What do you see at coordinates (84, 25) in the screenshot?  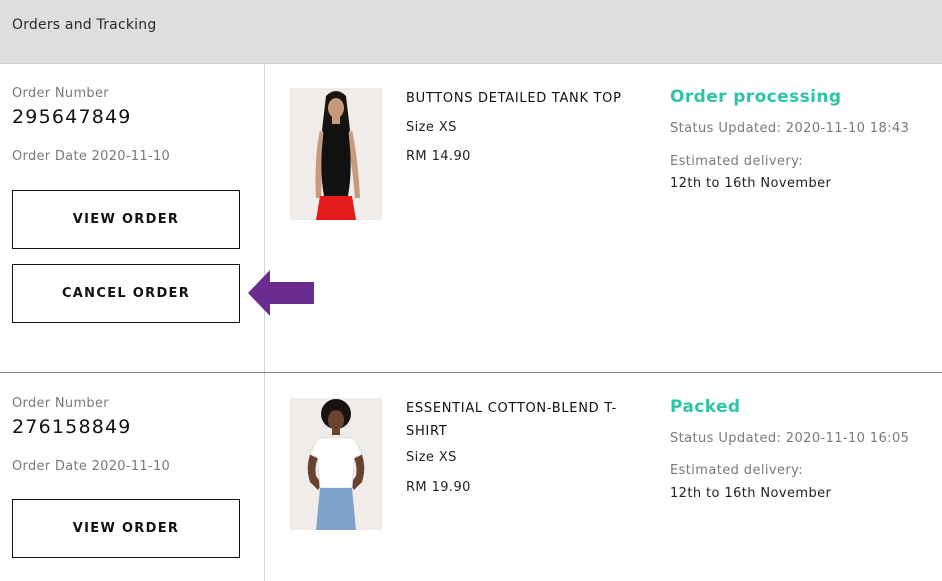 I see `page-title: Orders and Tracking` at bounding box center [84, 25].